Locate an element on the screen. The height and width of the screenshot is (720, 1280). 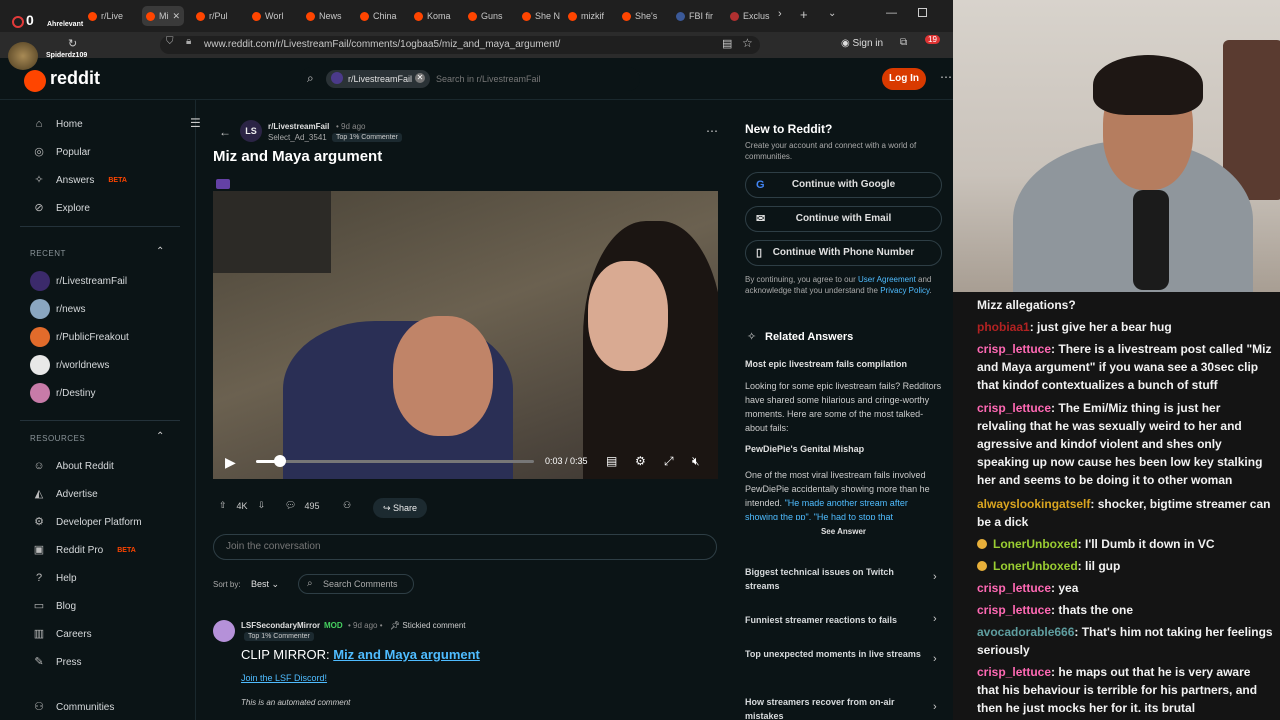
sidebar-item-home: ⌂ Home is located at coordinates (57, 124).